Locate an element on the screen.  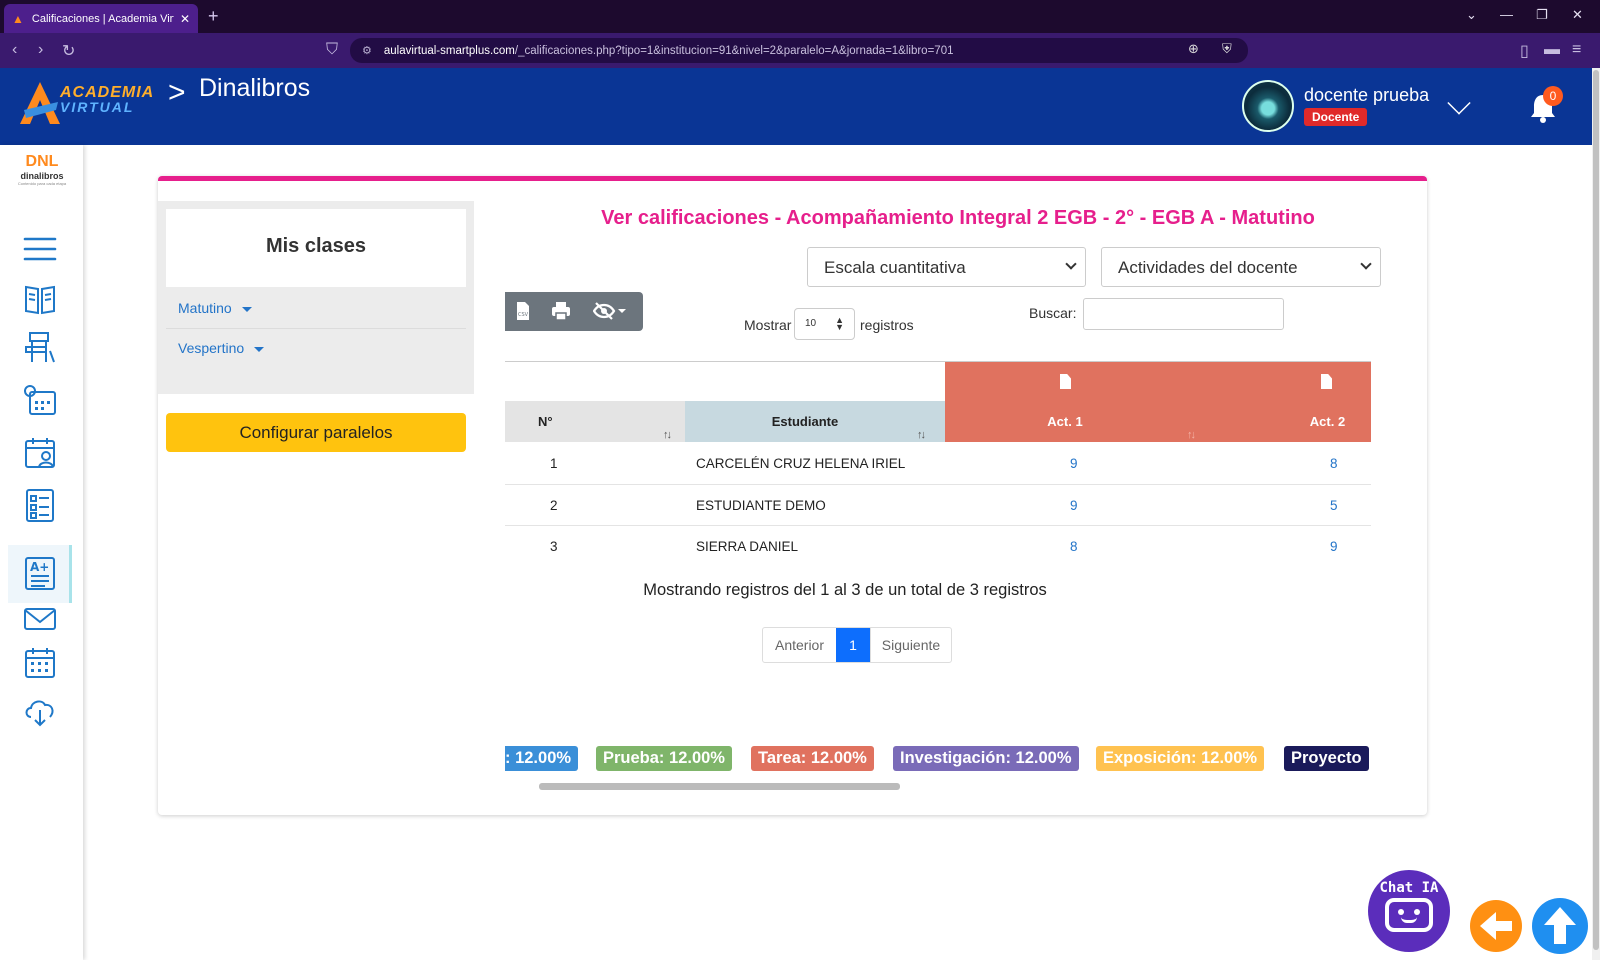
scroll-top-button is located at coordinates (1560, 926).